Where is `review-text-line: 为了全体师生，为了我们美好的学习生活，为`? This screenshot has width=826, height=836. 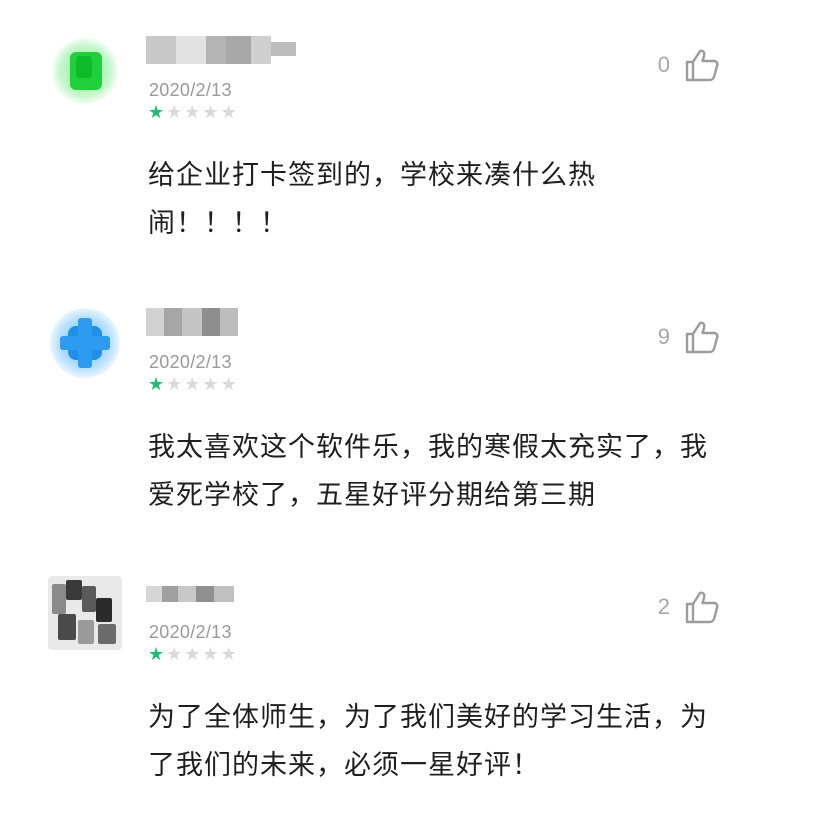
review-text-line: 为了全体师生，为了我们美好的学习生活，为 is located at coordinates (428, 717).